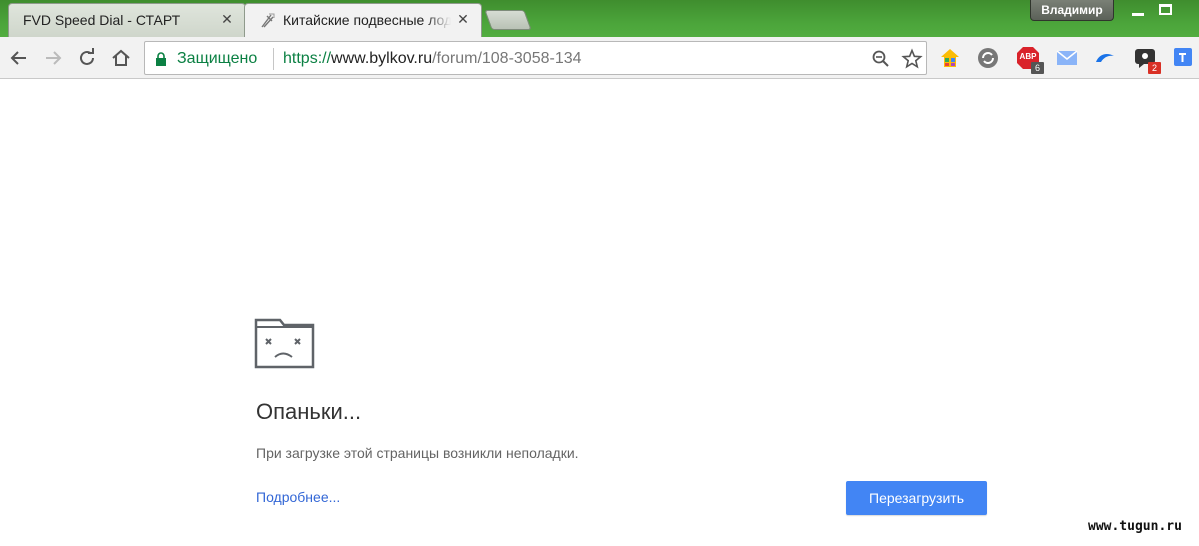 Image resolution: width=1199 pixels, height=546 pixels. What do you see at coordinates (507, 58) in the screenshot?
I see `url-path: /forum/108-3058-134` at bounding box center [507, 58].